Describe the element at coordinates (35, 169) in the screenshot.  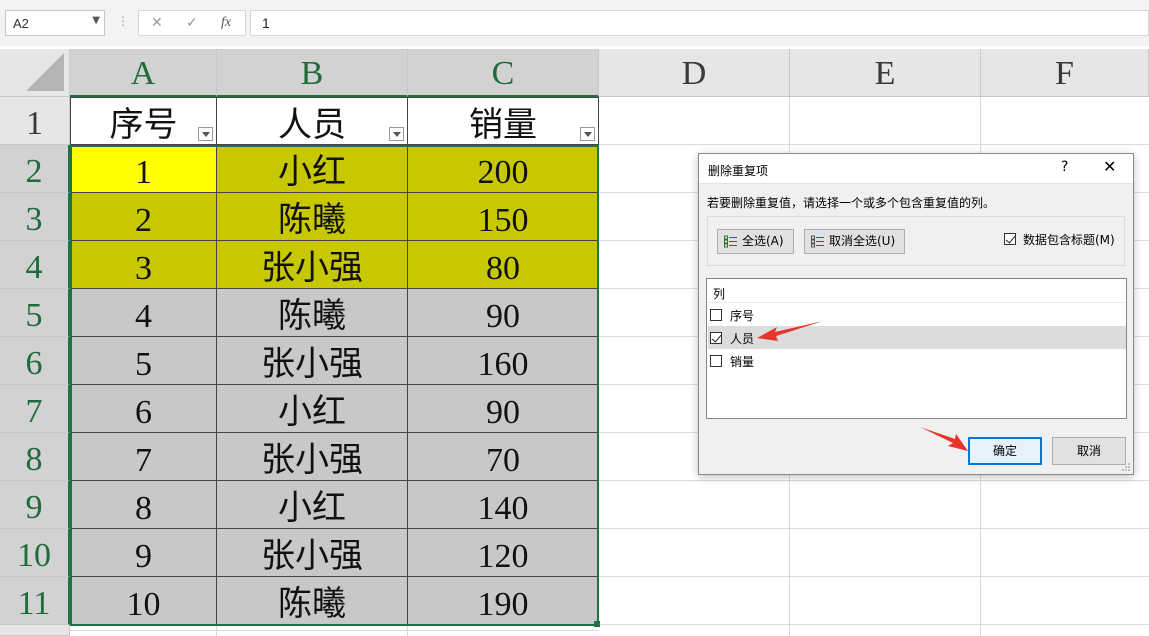
I see `row-header-2: 2` at that location.